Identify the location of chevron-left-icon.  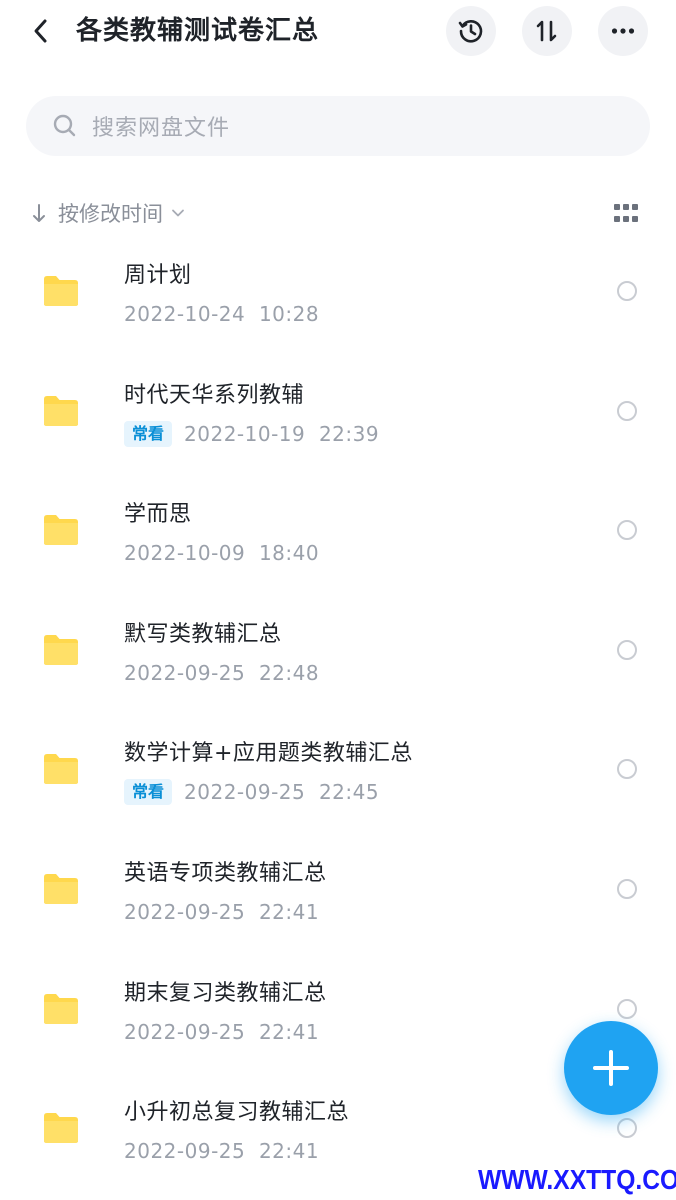
(40, 31).